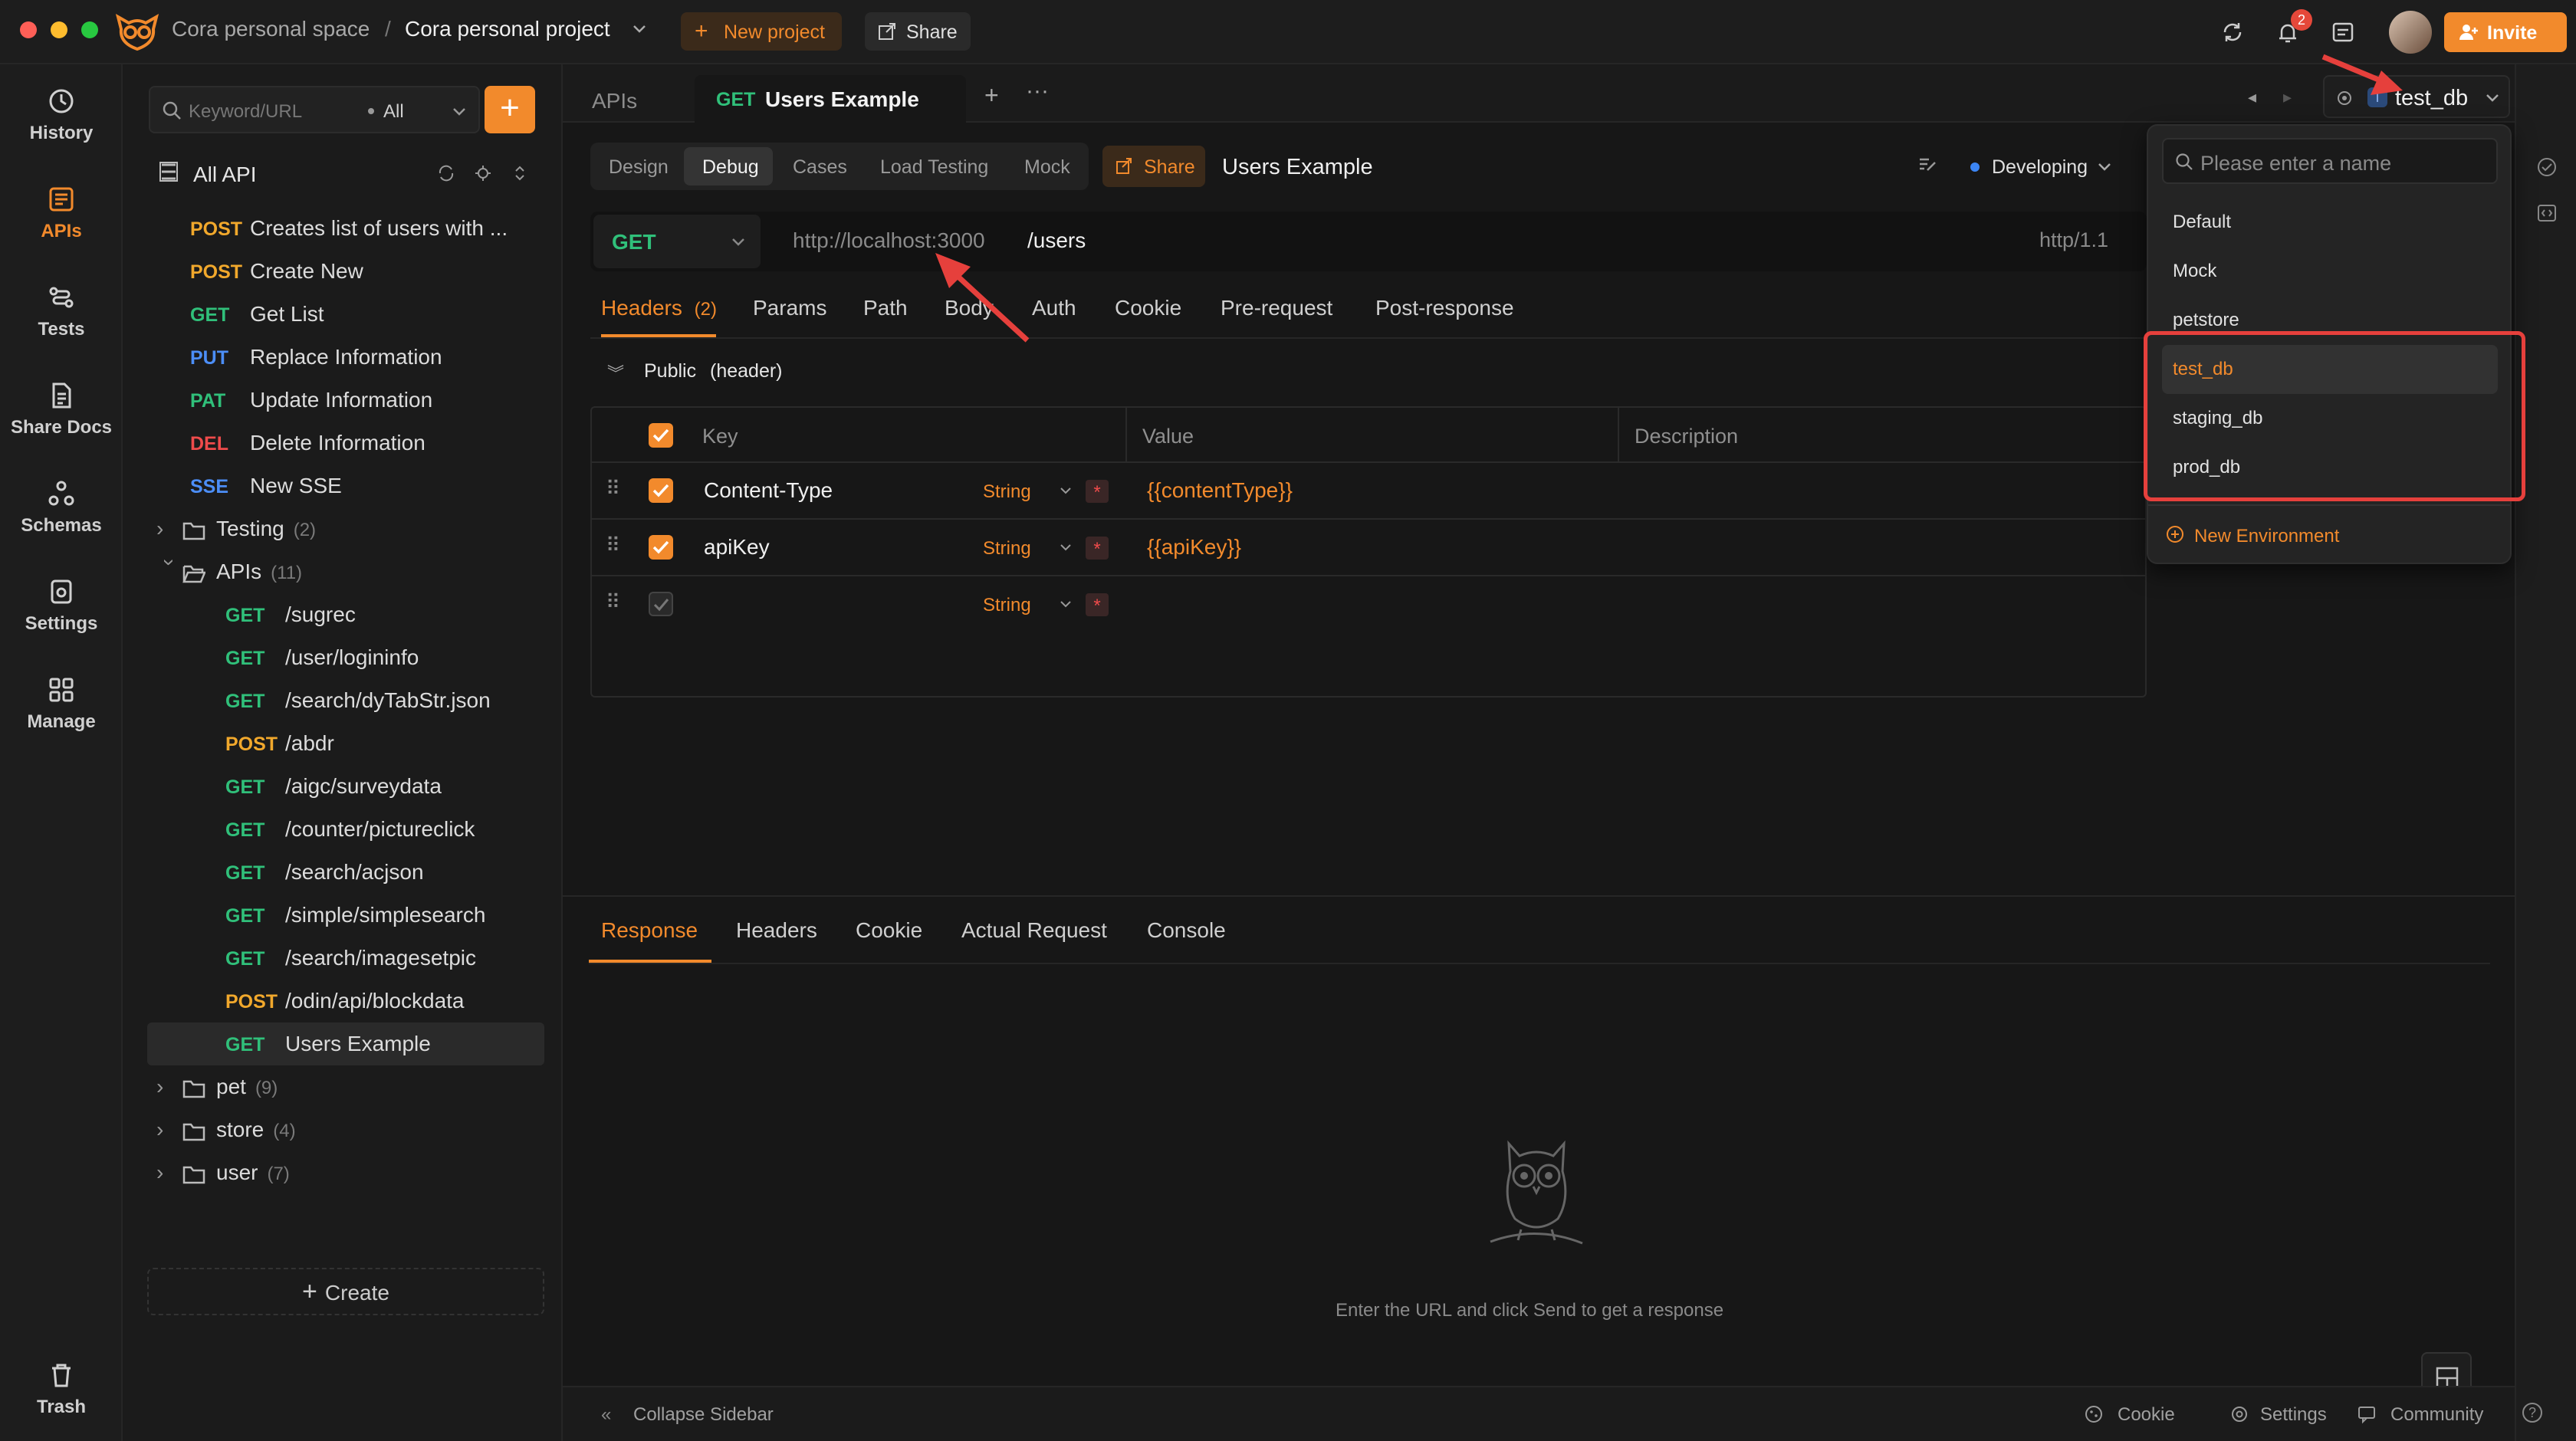 This screenshot has height=1441, width=2576. I want to click on rail-history: History, so click(62, 115).